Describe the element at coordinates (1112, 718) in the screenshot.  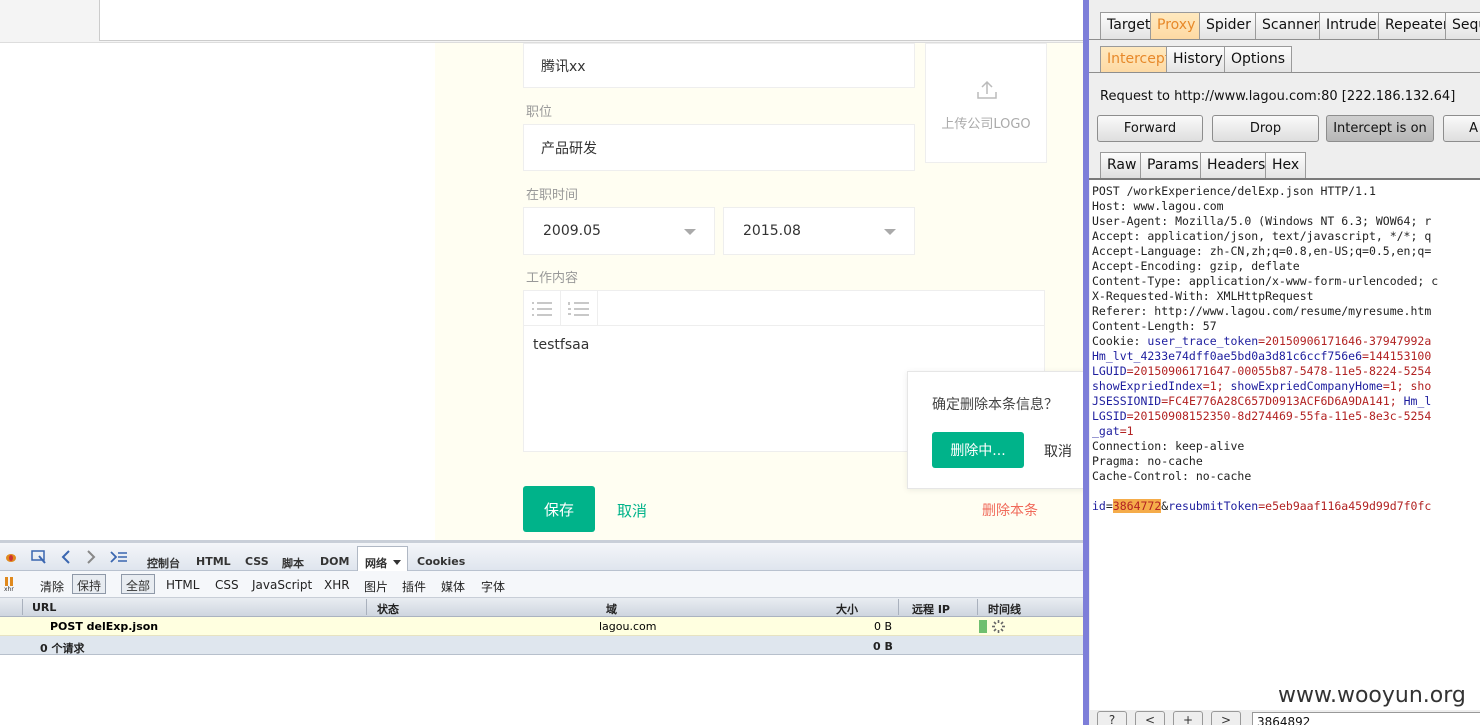
I see `help-button: ?` at that location.